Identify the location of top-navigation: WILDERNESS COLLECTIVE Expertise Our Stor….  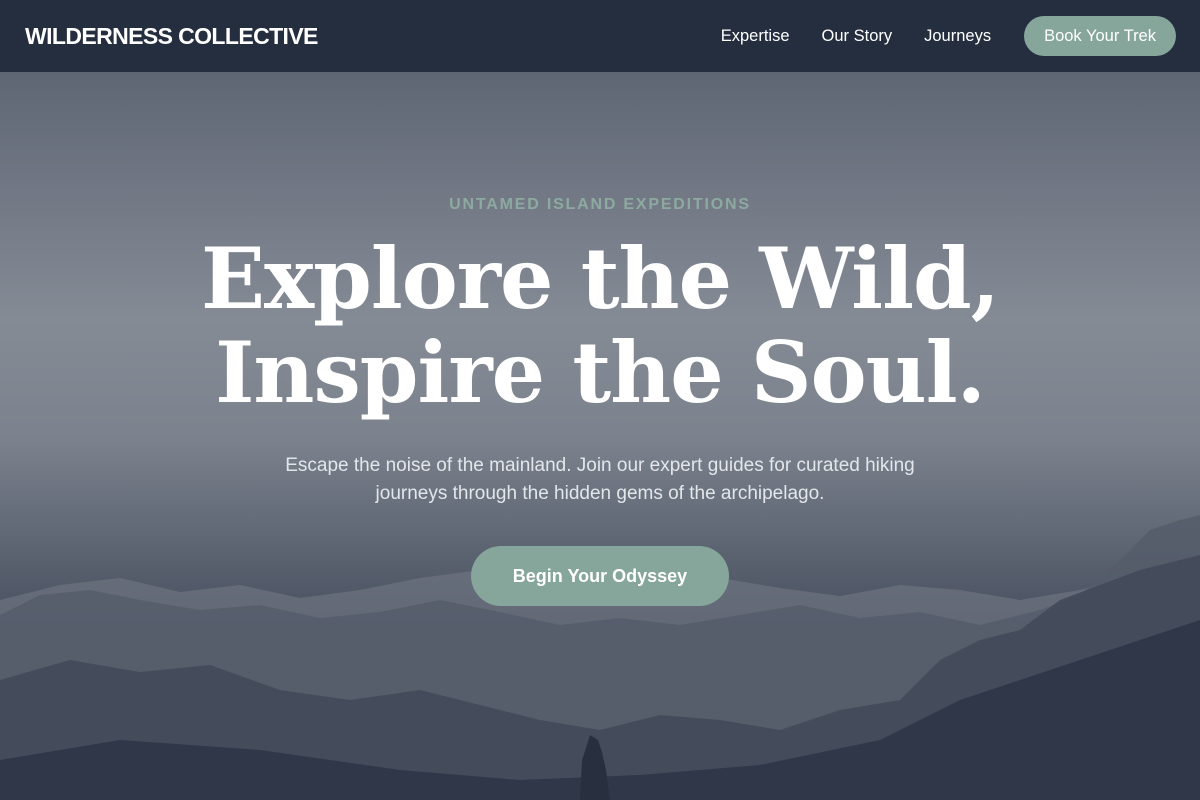
(600, 36).